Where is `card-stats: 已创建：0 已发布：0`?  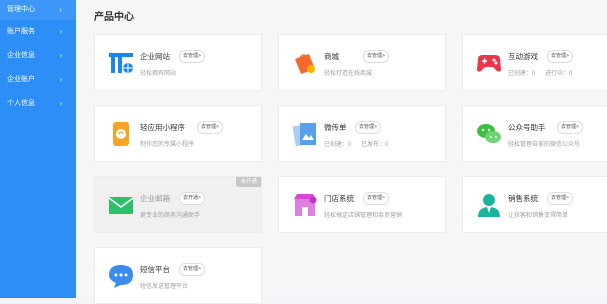 card-stats: 已创建：0 已发布：0 is located at coordinates (360, 143).